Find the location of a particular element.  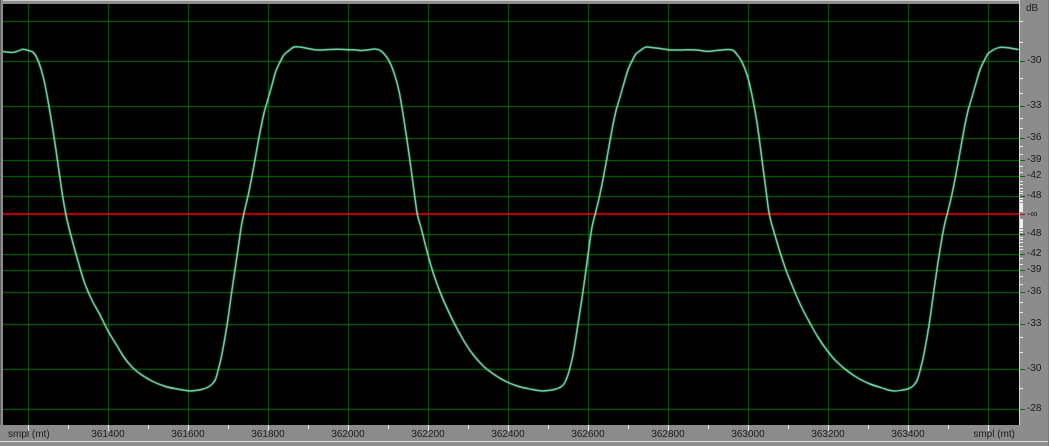

sample-axis-caption-right: smpl (mt) is located at coordinates (994, 434).